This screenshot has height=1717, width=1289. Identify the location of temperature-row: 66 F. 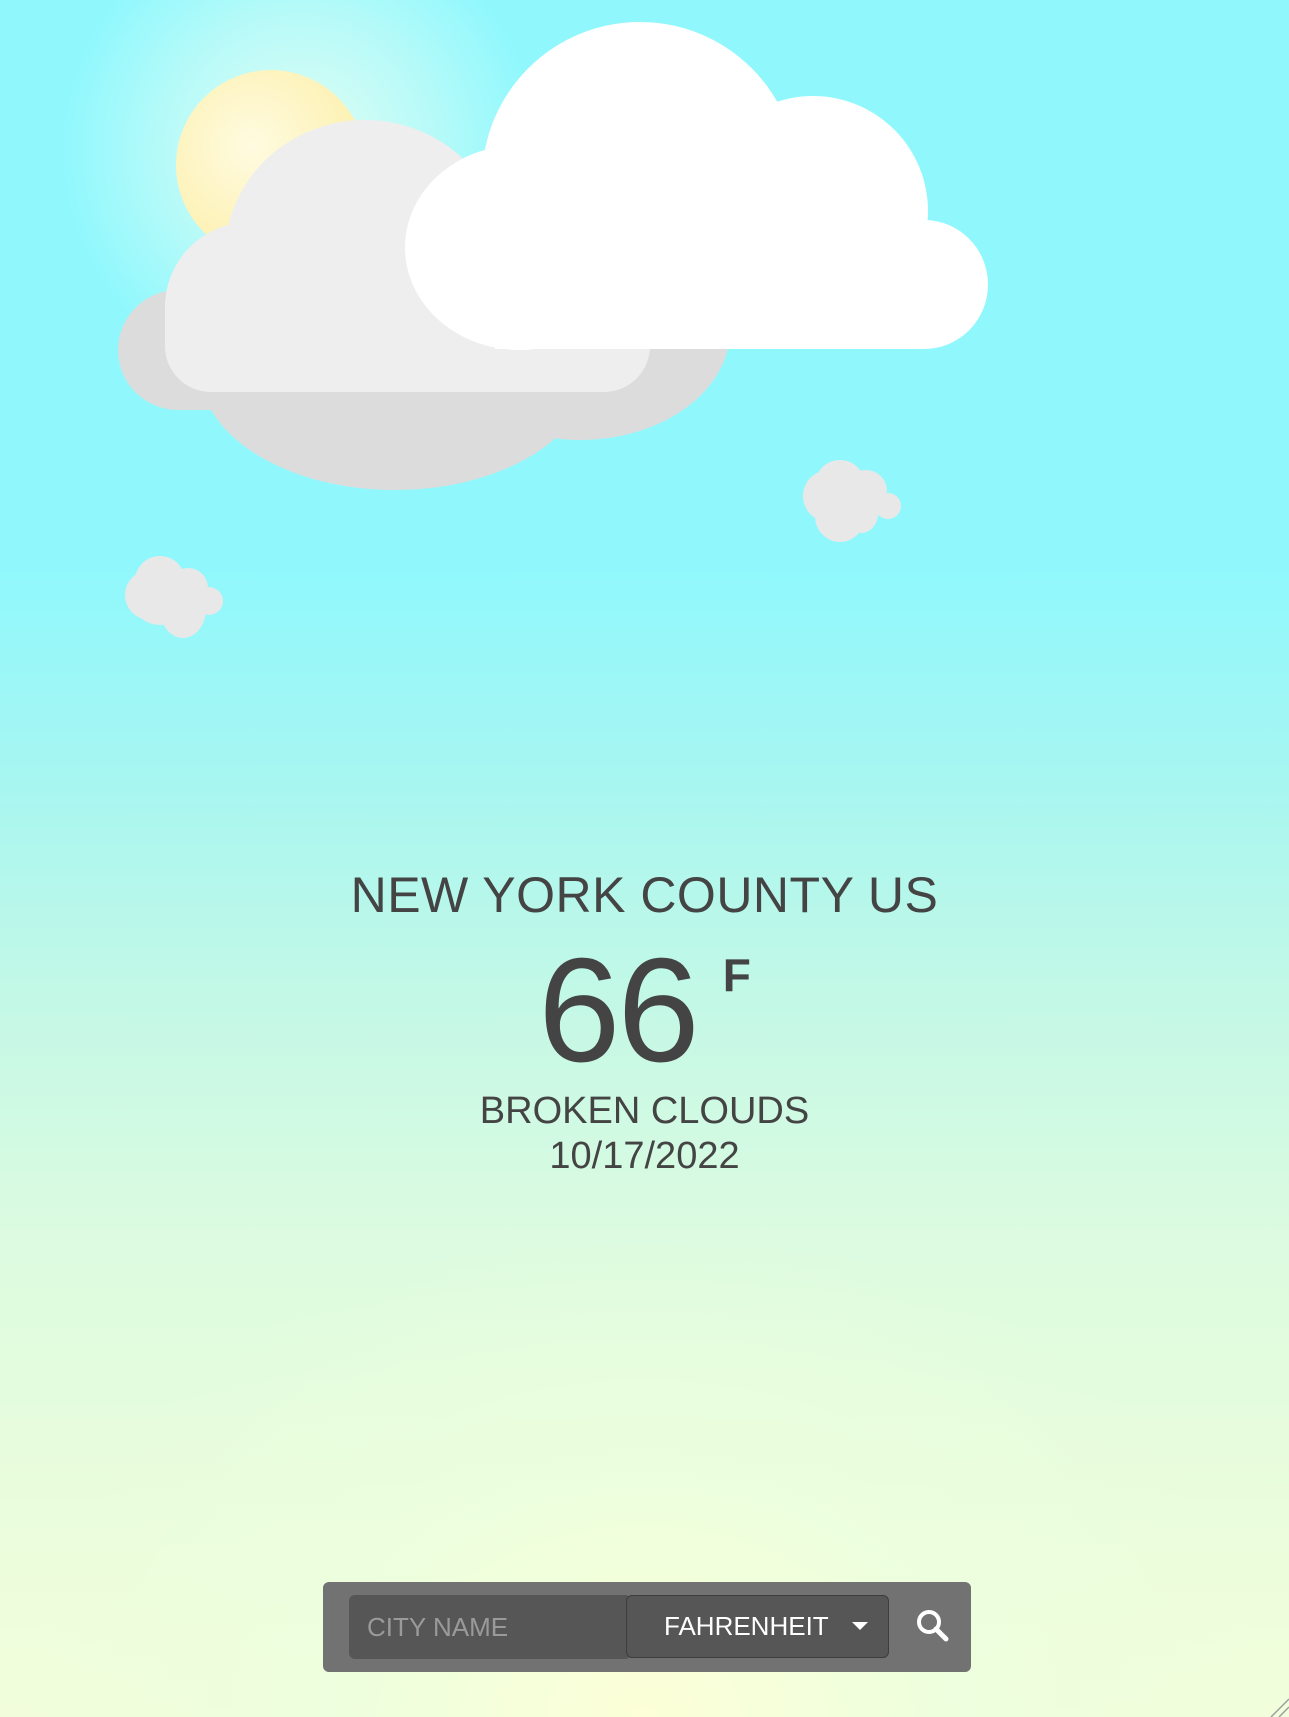
(644, 1011).